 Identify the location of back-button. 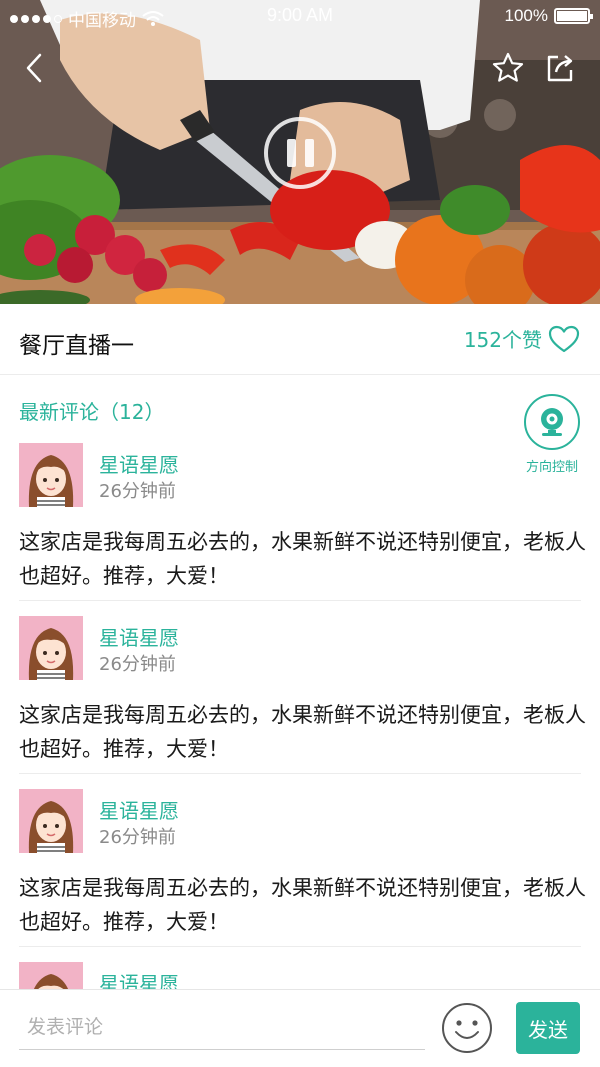
(34, 68).